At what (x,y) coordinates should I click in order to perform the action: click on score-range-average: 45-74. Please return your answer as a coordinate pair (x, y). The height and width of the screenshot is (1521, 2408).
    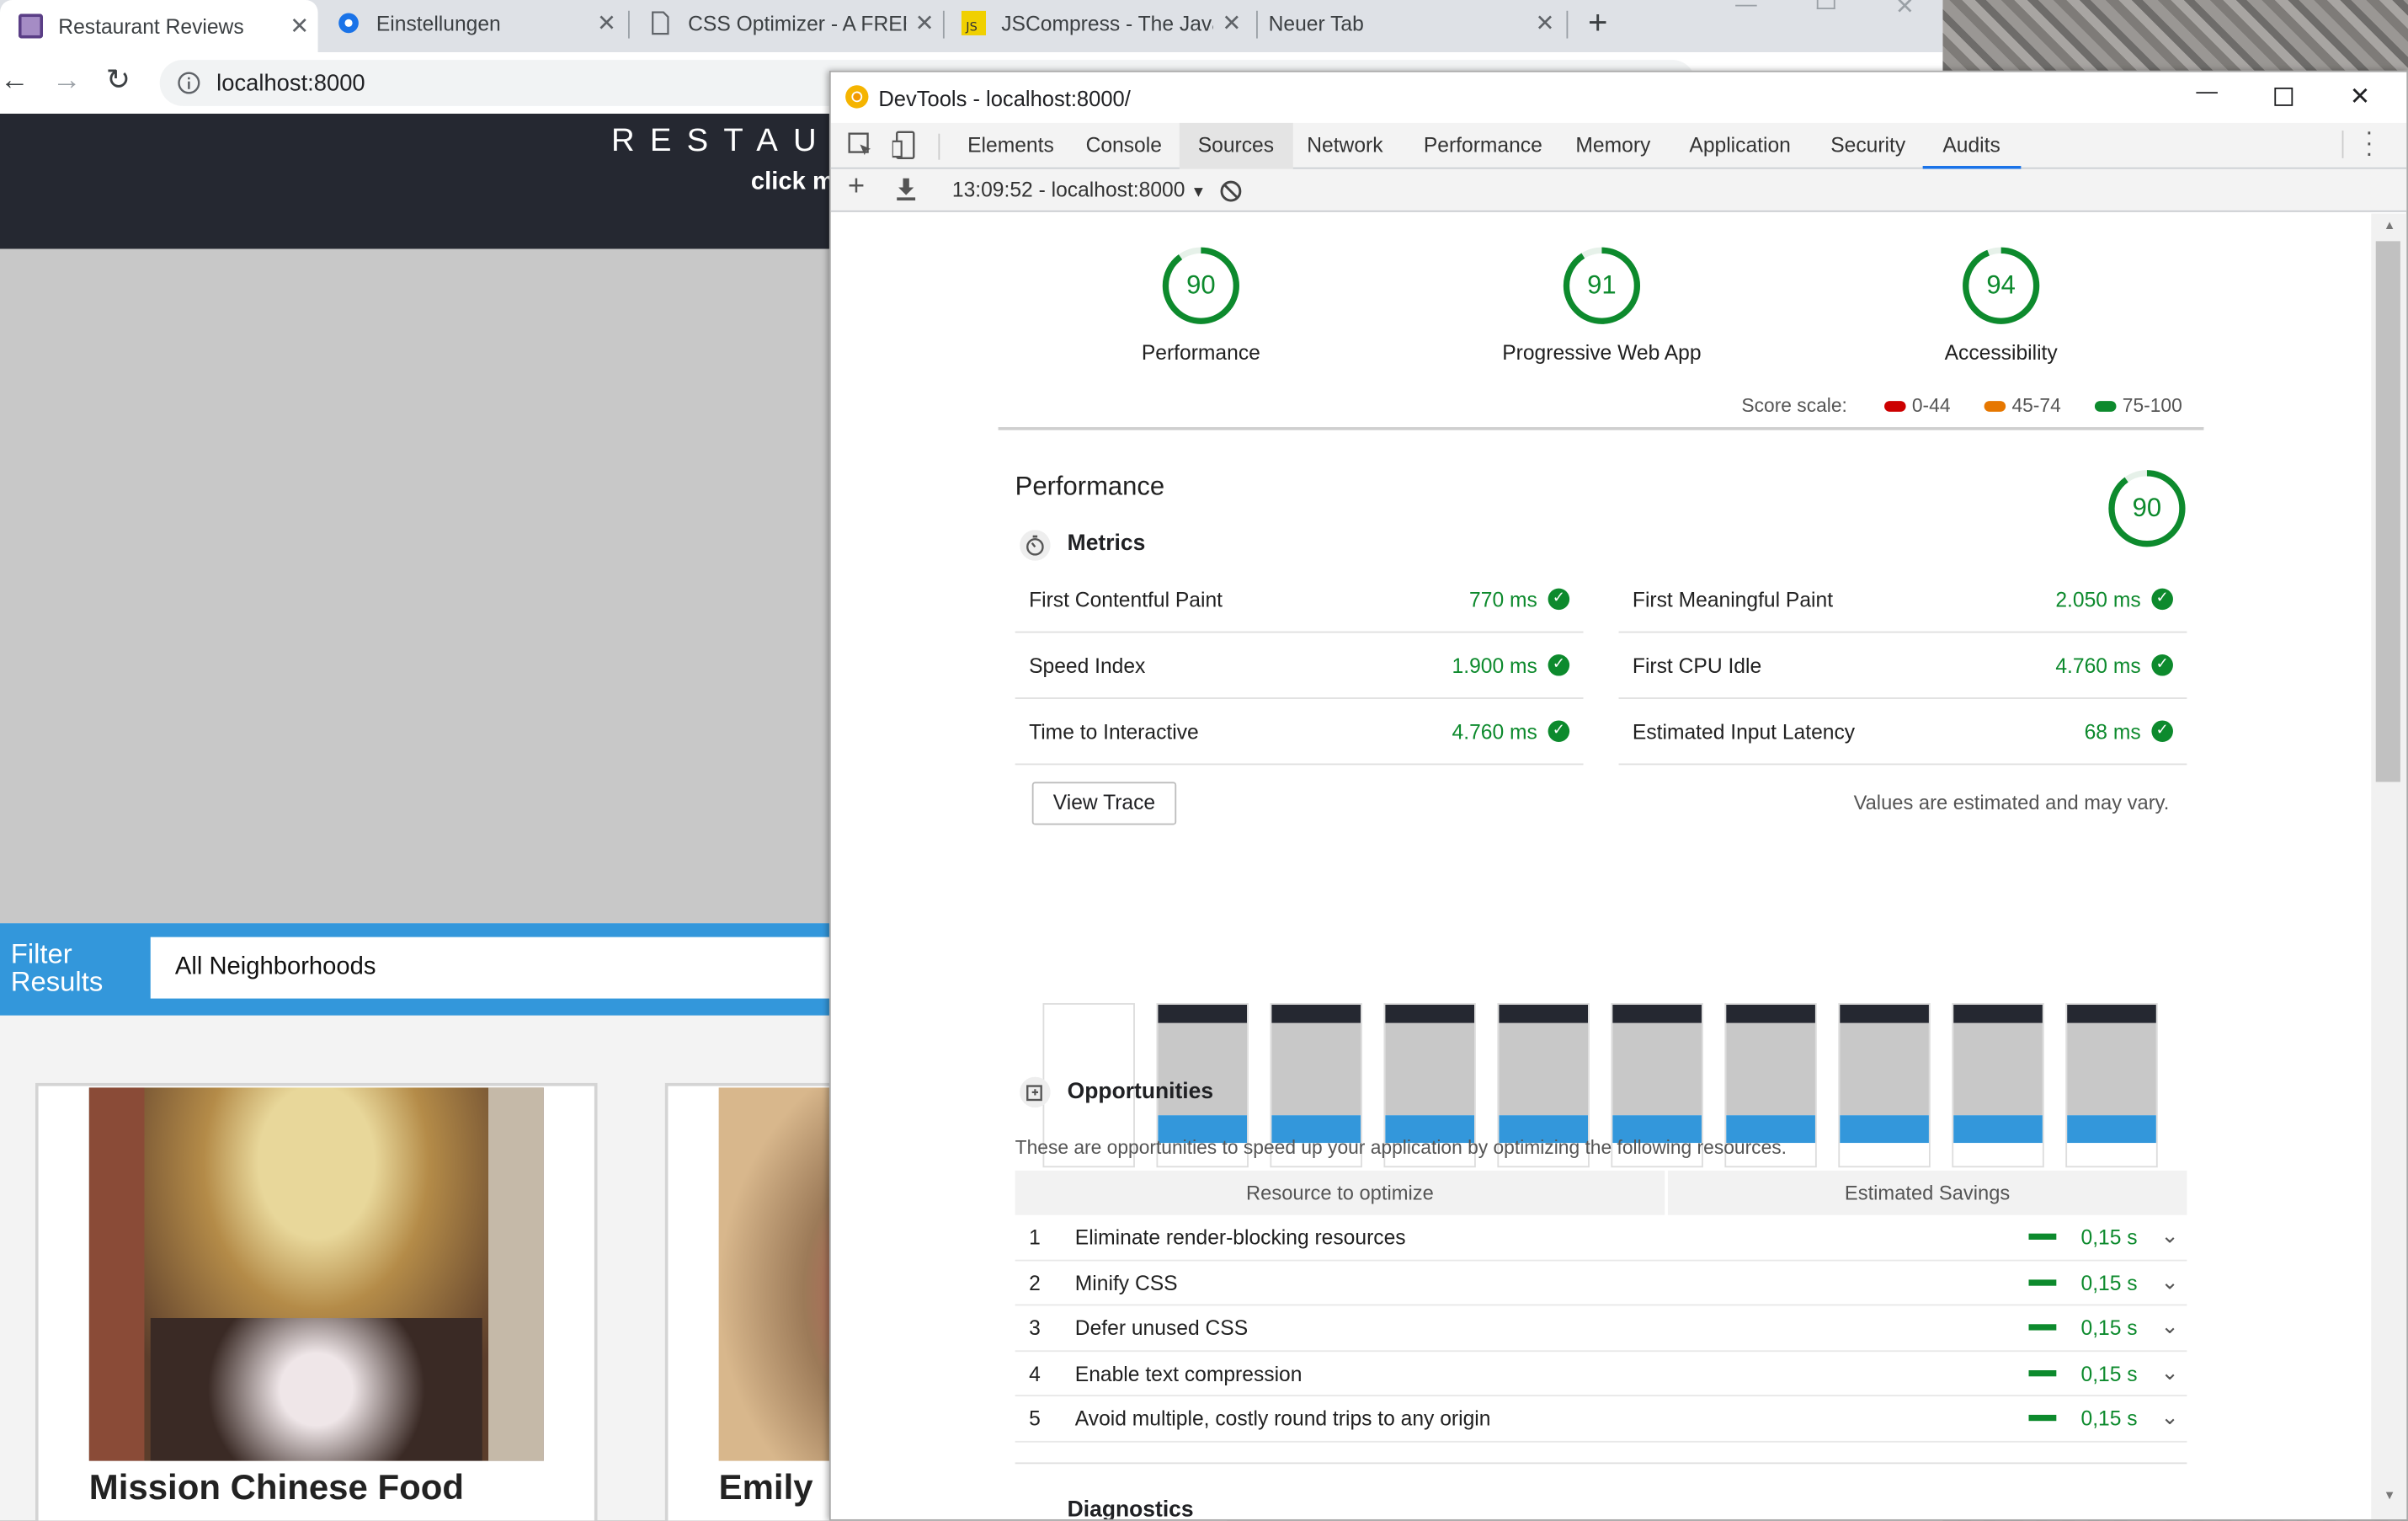
    Looking at the image, I should click on (2036, 405).